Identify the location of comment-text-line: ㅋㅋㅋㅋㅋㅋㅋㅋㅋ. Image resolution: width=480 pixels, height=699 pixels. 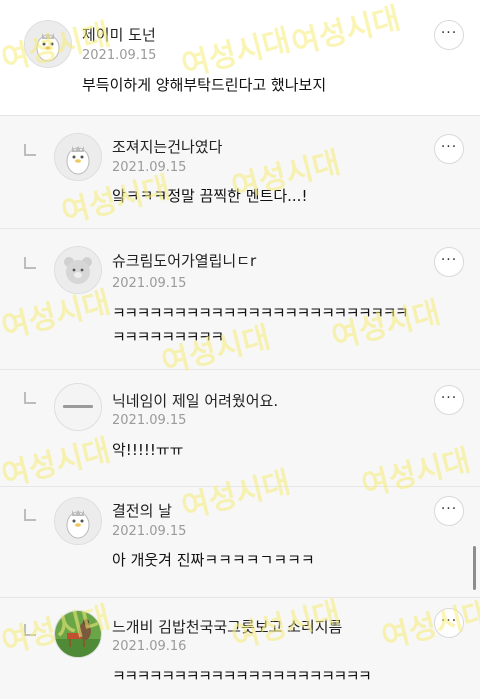
(168, 337).